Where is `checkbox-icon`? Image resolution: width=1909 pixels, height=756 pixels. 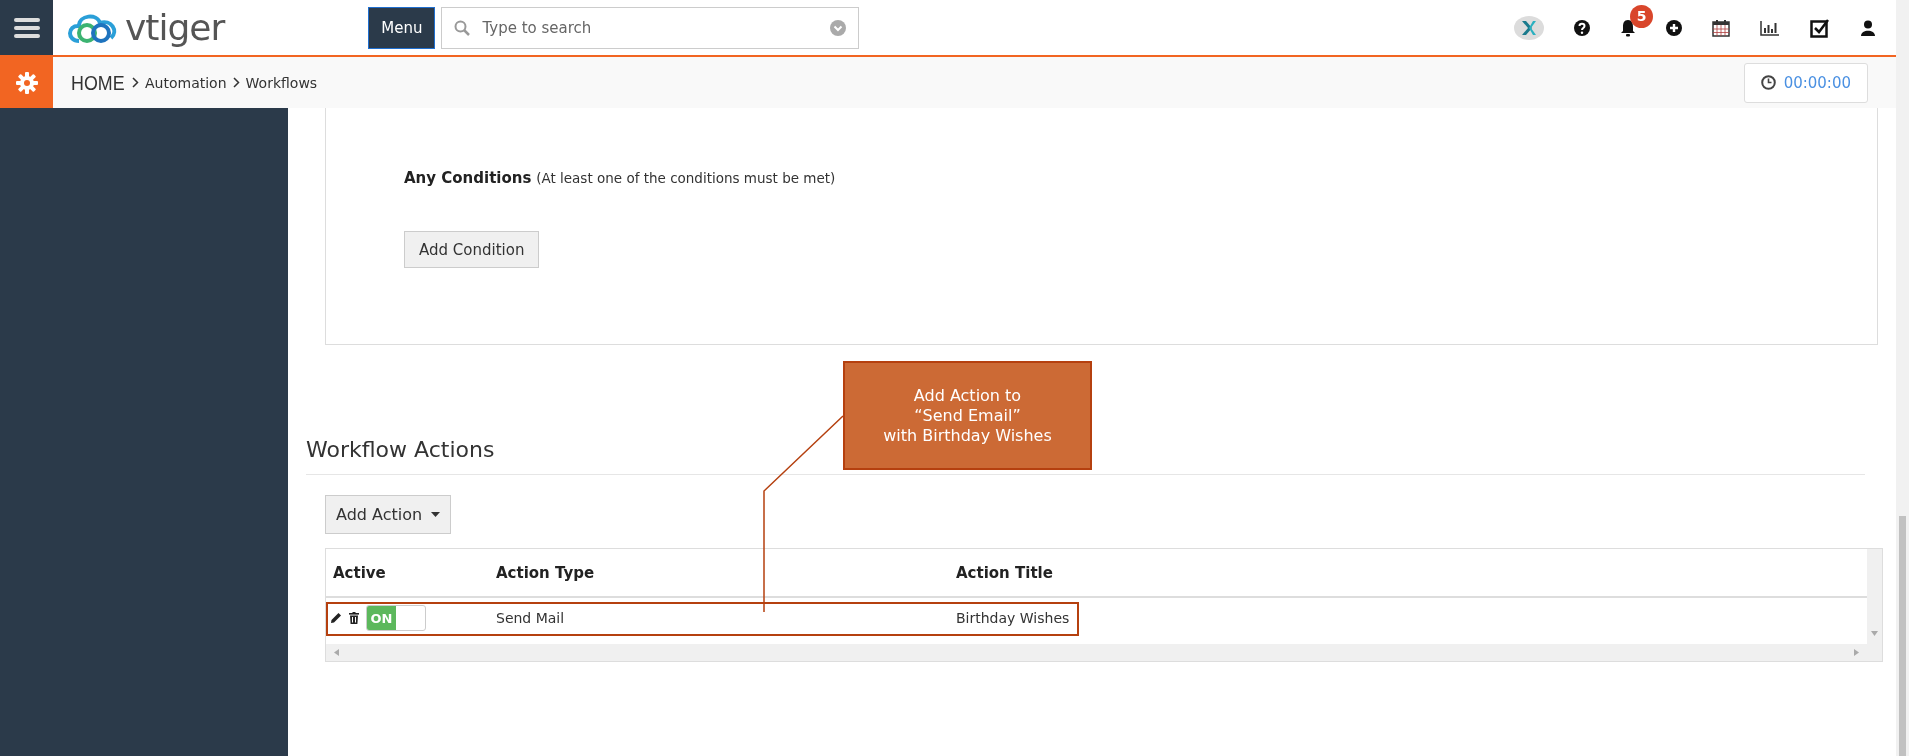 checkbox-icon is located at coordinates (1820, 27).